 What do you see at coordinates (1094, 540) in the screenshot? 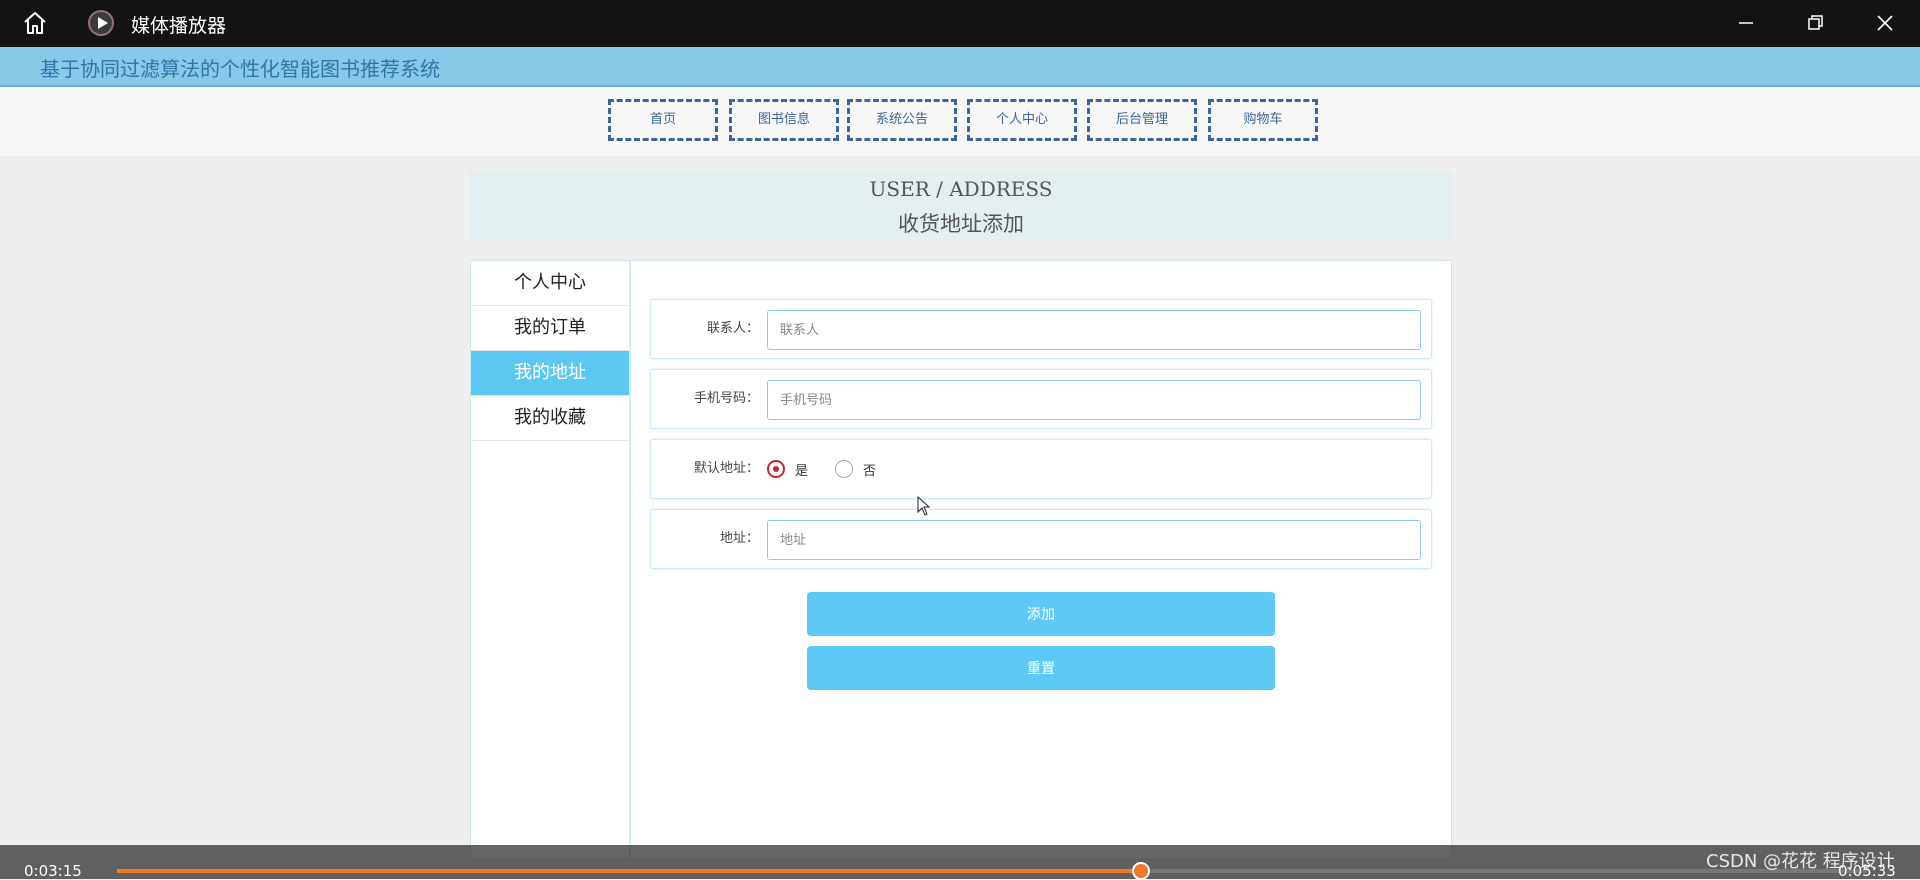
I see `address-input` at bounding box center [1094, 540].